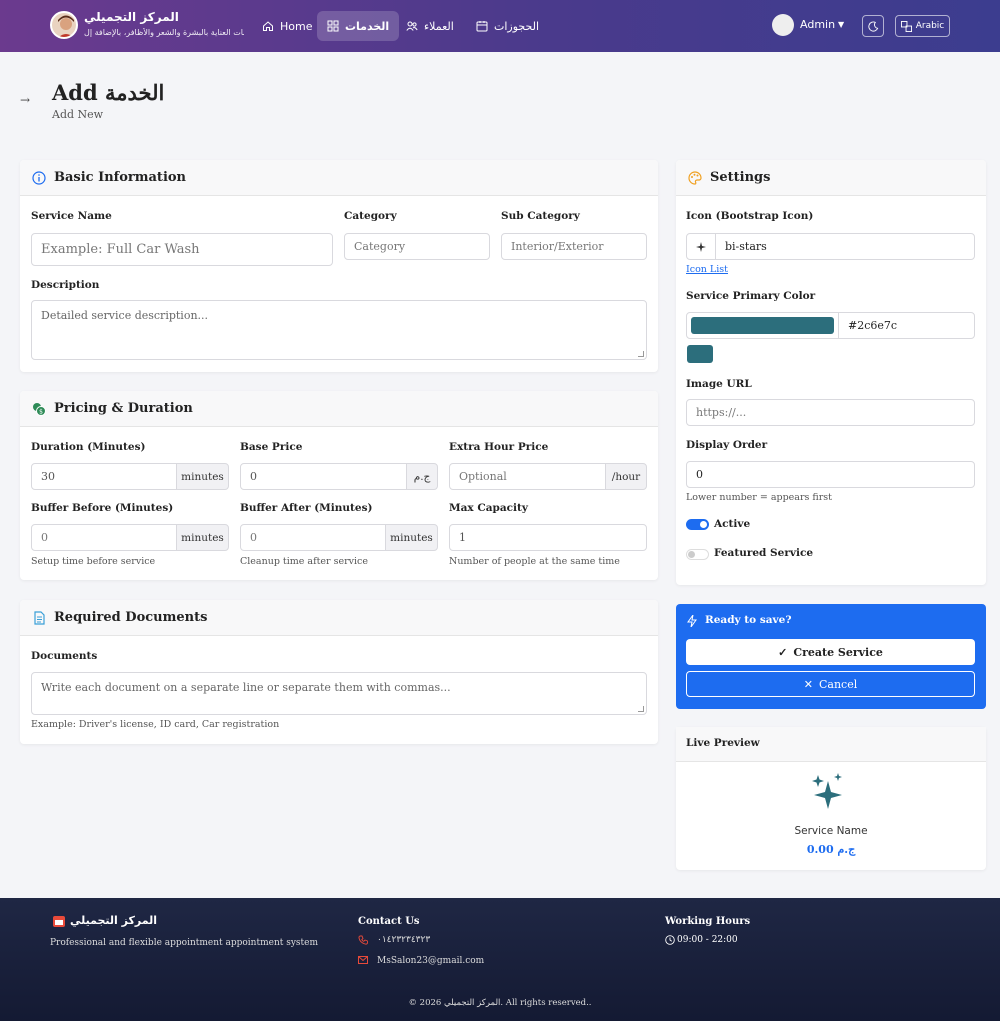 The height and width of the screenshot is (1021, 1000). I want to click on capacity-hint: Number of people at the same time, so click(534, 561).